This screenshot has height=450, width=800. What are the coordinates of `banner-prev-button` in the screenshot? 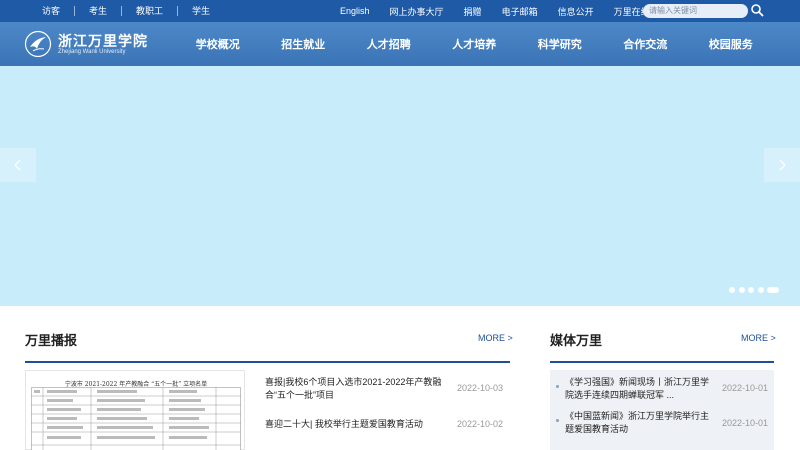 It's located at (18, 165).